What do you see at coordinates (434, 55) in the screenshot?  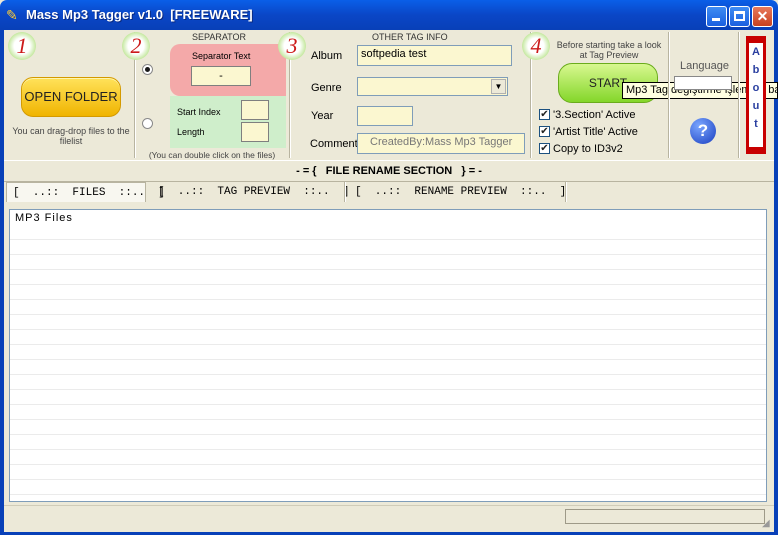 I see `album-input: softpedia test` at bounding box center [434, 55].